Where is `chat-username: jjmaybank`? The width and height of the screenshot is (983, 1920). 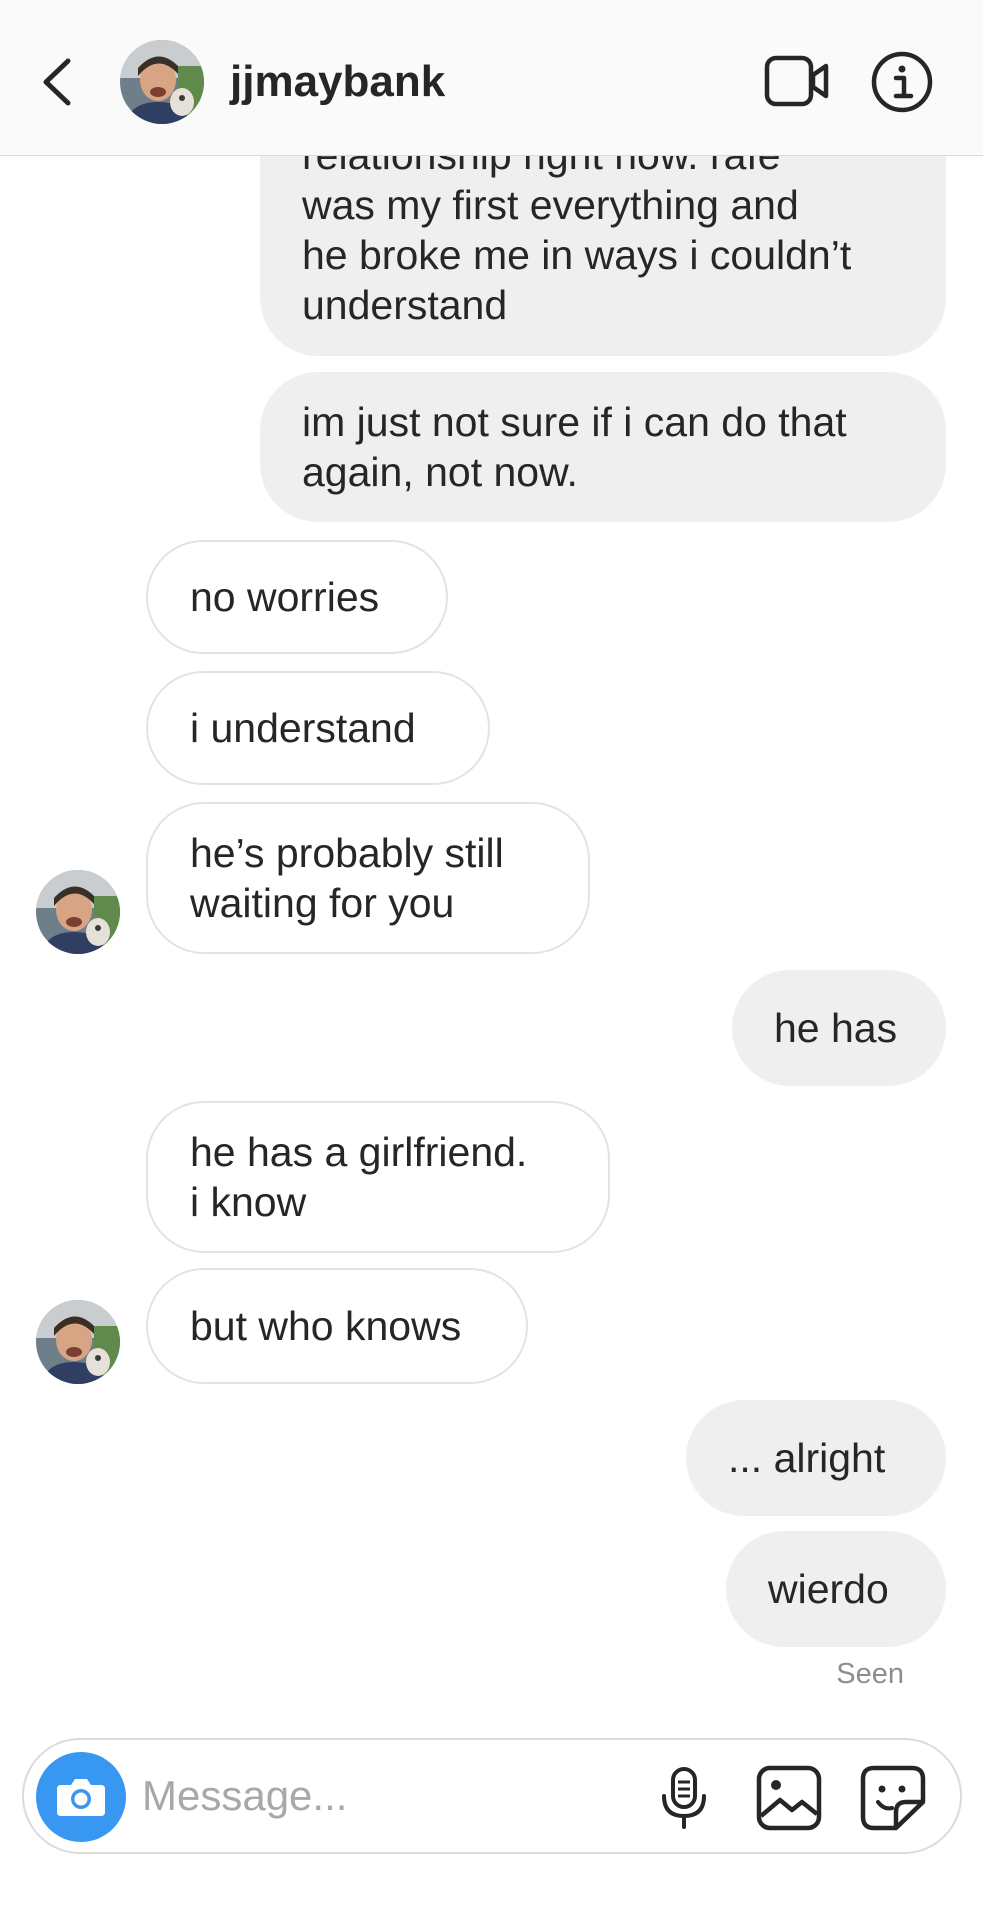 chat-username: jjmaybank is located at coordinates (337, 82).